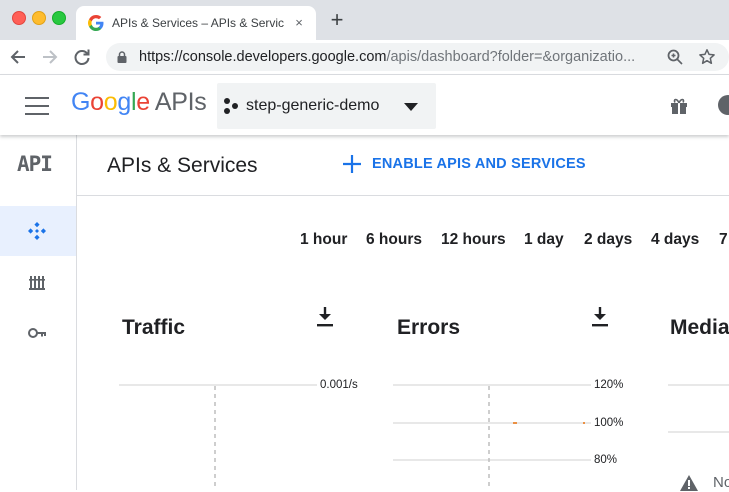 Image resolution: width=729 pixels, height=492 pixels. What do you see at coordinates (721, 482) in the screenshot?
I see `latency-notice-text: No` at bounding box center [721, 482].